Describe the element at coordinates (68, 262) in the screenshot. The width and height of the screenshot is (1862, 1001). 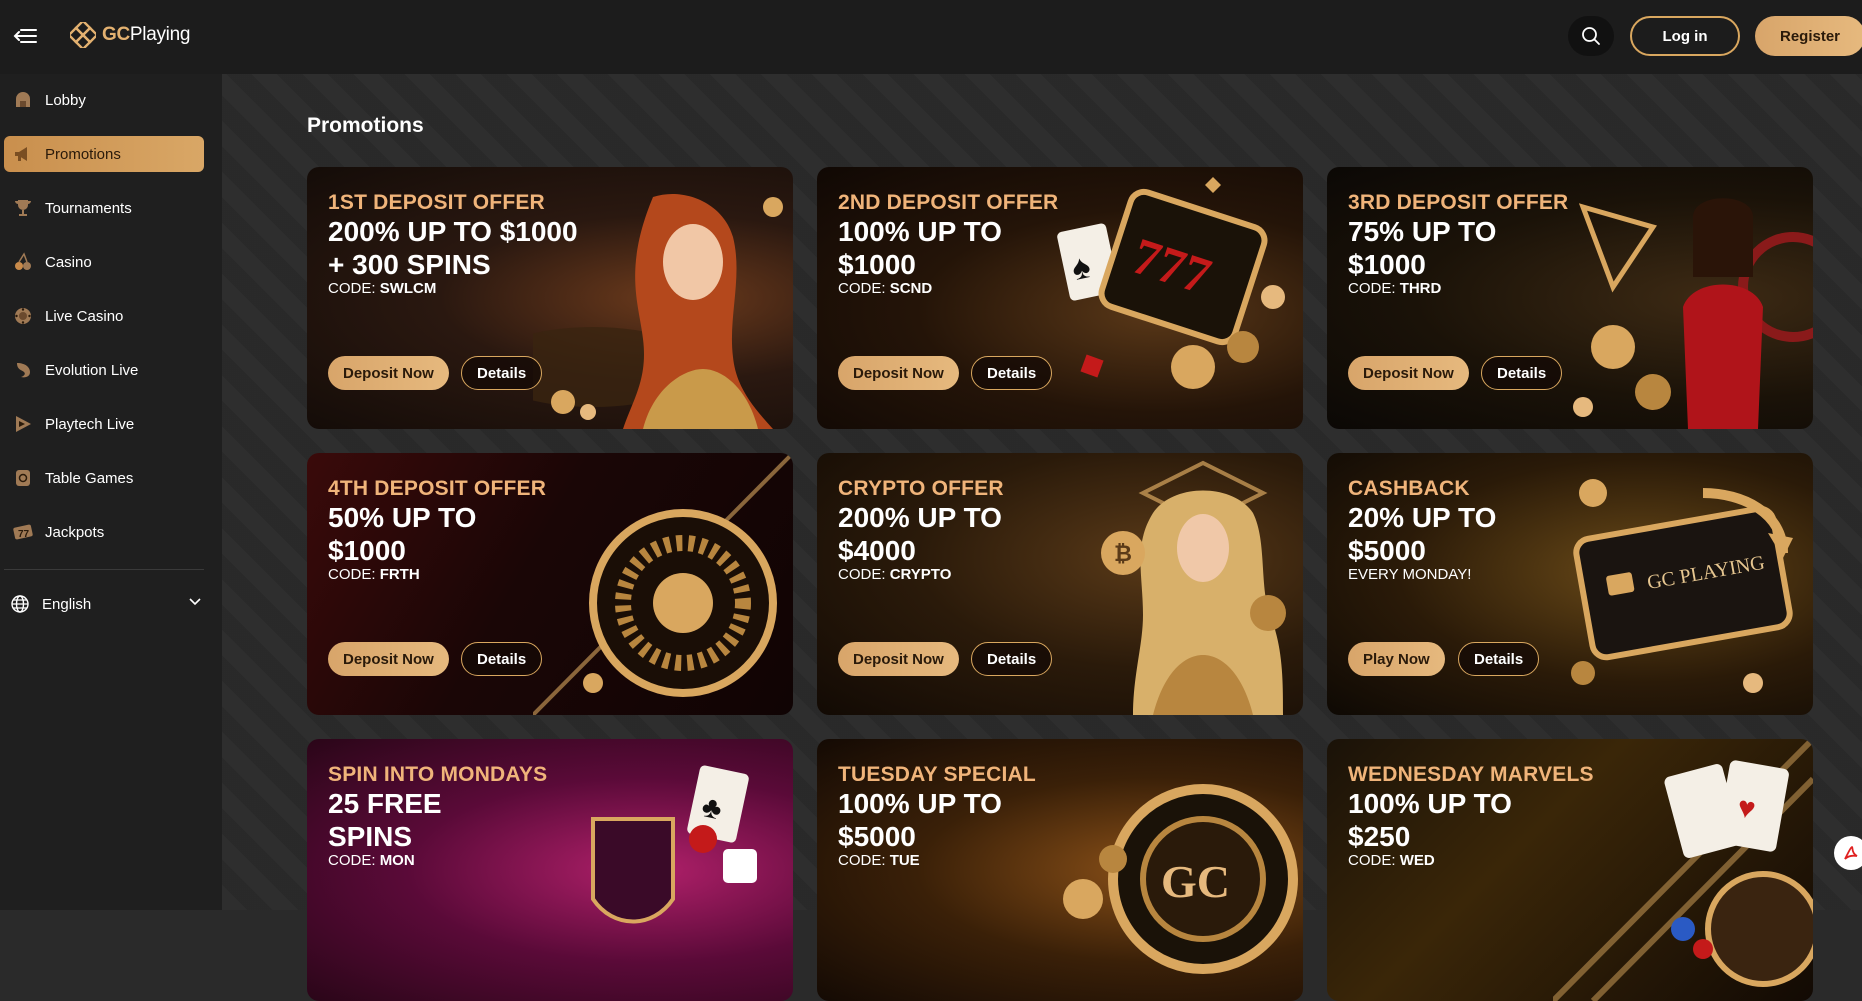
I see `sidebar-item-label: Casino` at that location.